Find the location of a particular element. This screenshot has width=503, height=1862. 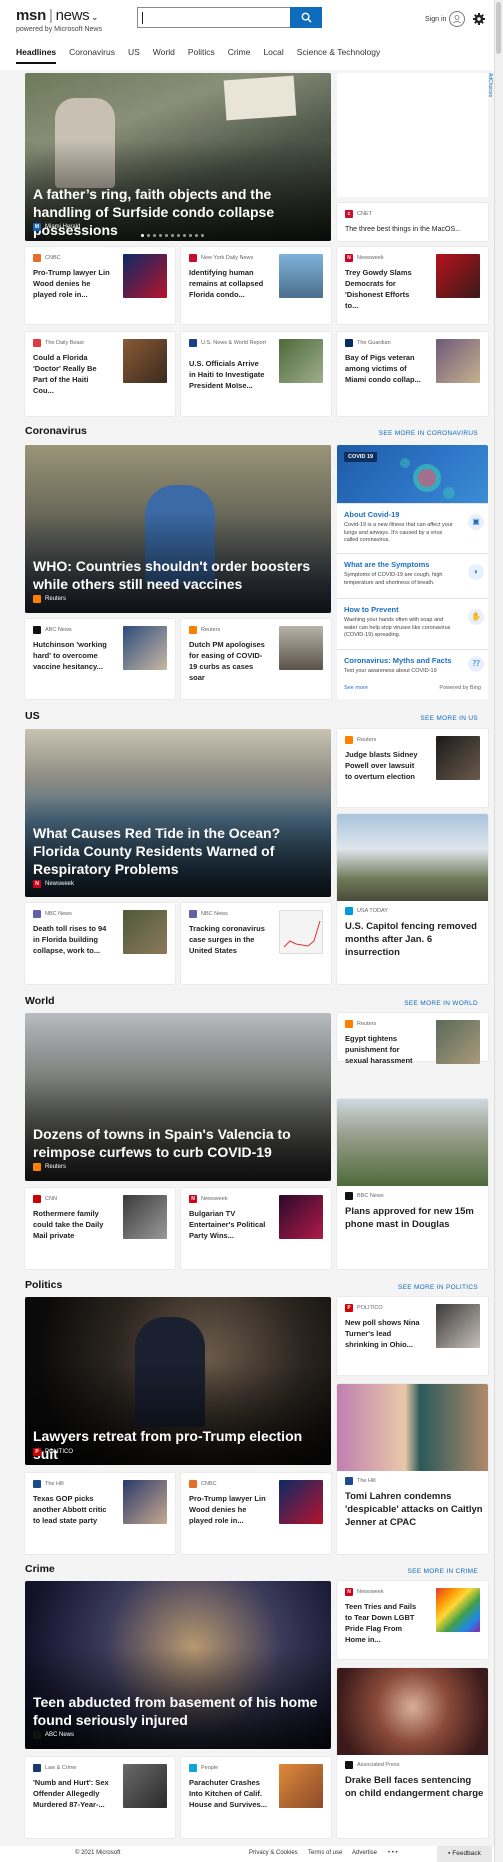

nav-world: World is located at coordinates (164, 55).